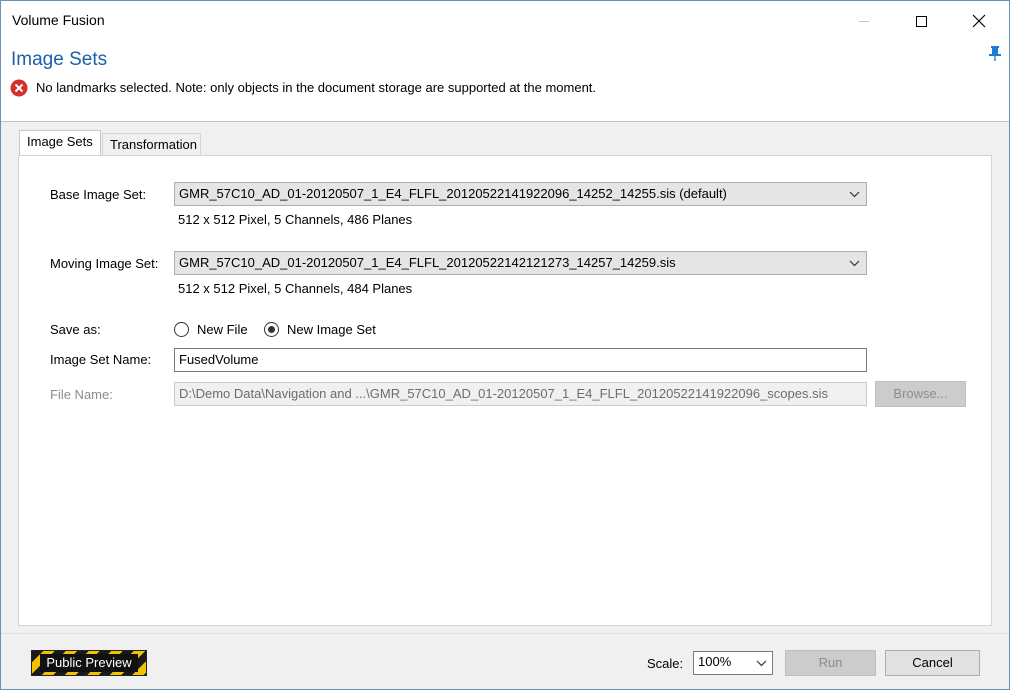  I want to click on close-button, so click(979, 21).